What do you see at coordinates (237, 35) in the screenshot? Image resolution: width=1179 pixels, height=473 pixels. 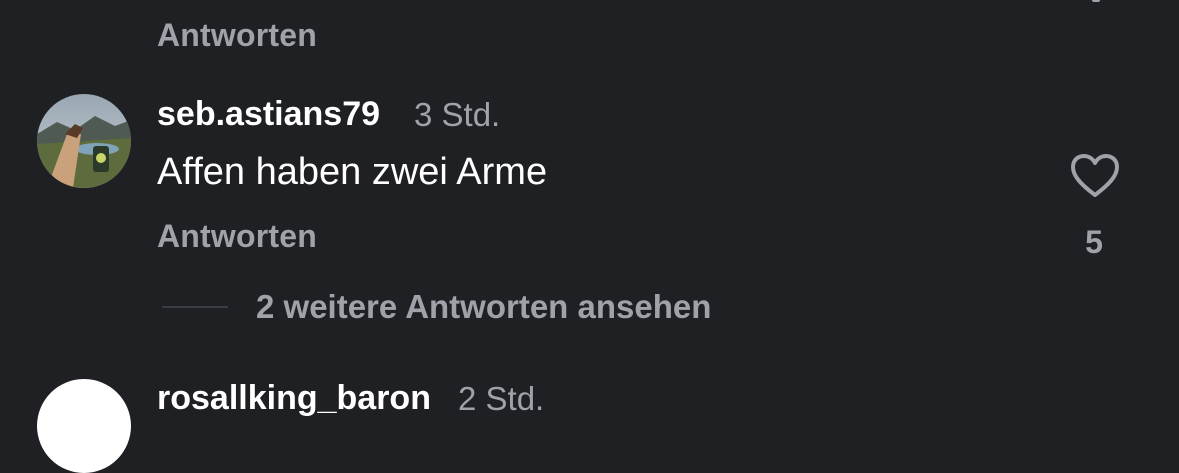 I see `previous-reply-button: Antworten` at bounding box center [237, 35].